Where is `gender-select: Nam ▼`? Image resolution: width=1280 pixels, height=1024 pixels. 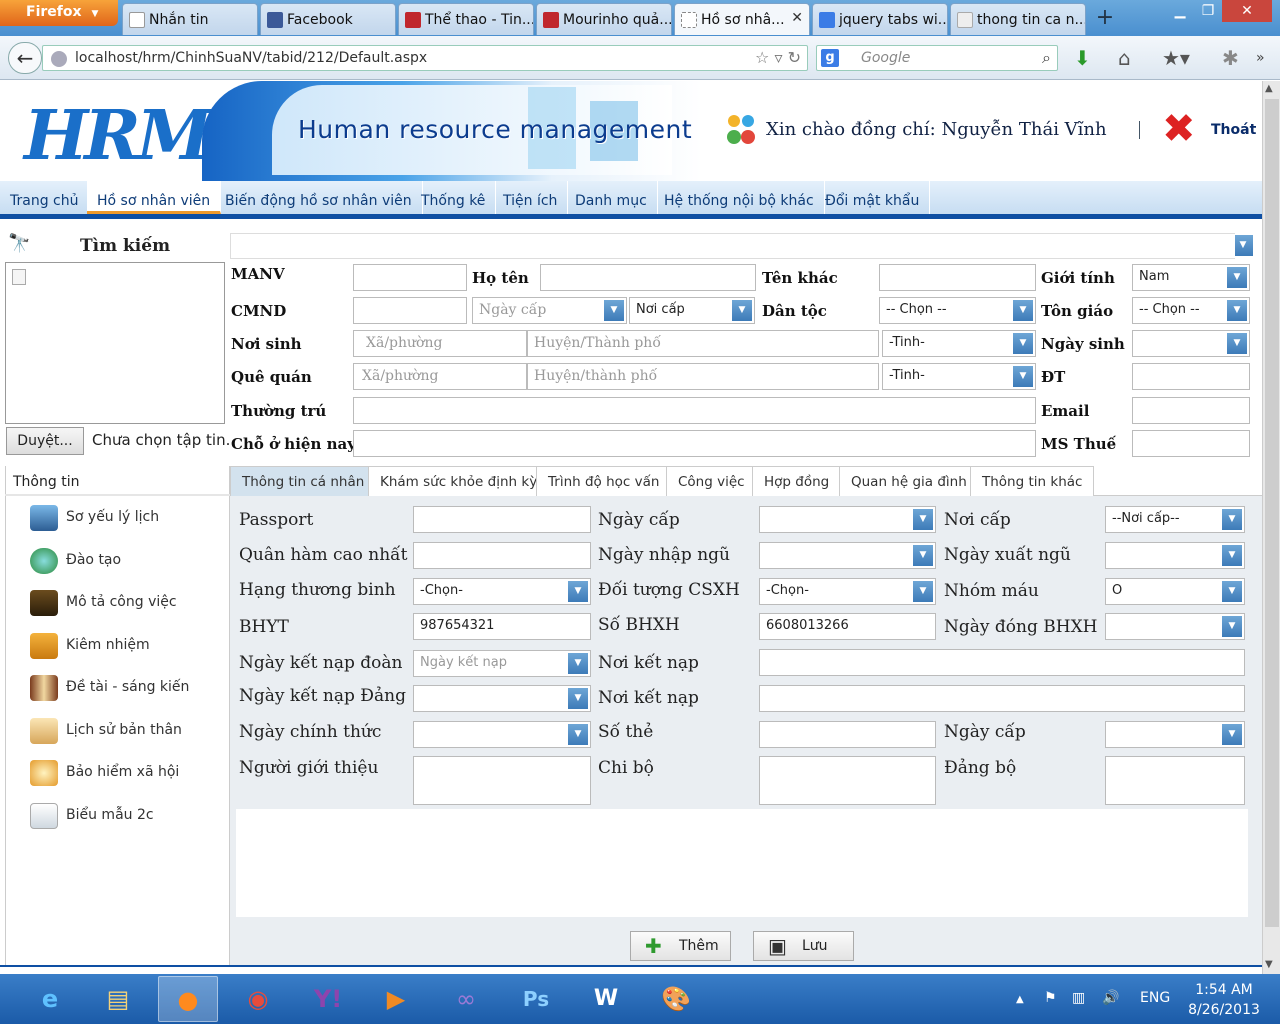 gender-select: Nam ▼ is located at coordinates (1191, 277).